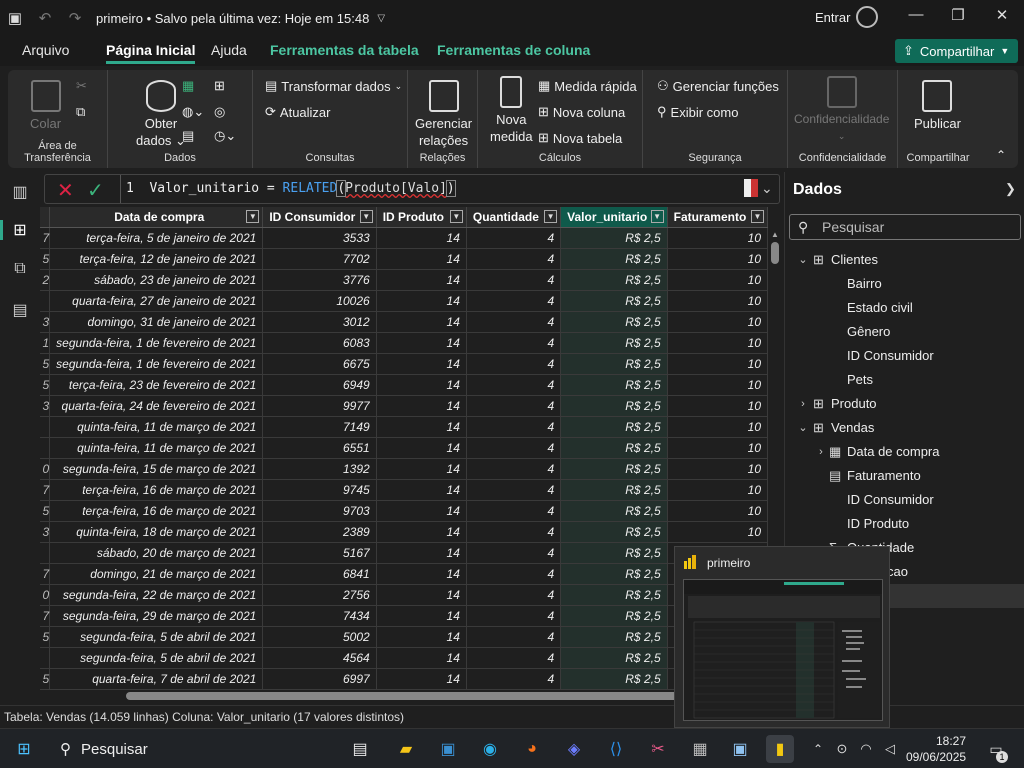 The width and height of the screenshot is (1024, 768). What do you see at coordinates (1002, 15) in the screenshot?
I see `close-icon: ✕` at bounding box center [1002, 15].